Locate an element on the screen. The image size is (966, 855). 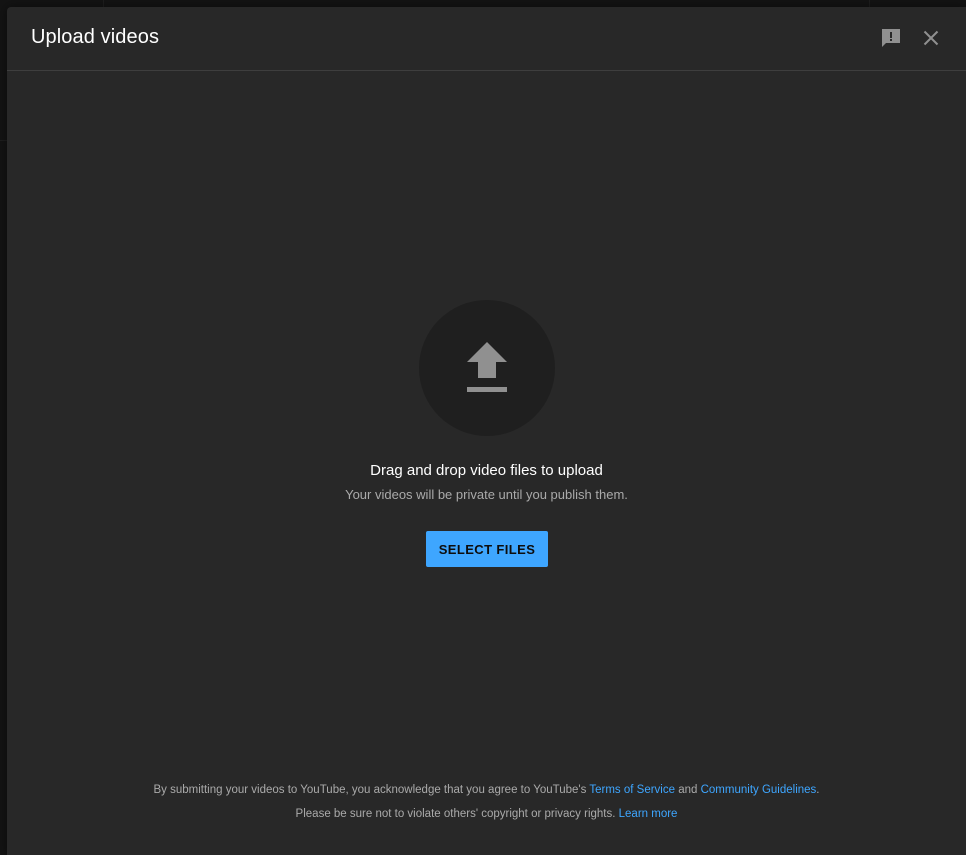
backdrop-divider-left is located at coordinates (103, 3).